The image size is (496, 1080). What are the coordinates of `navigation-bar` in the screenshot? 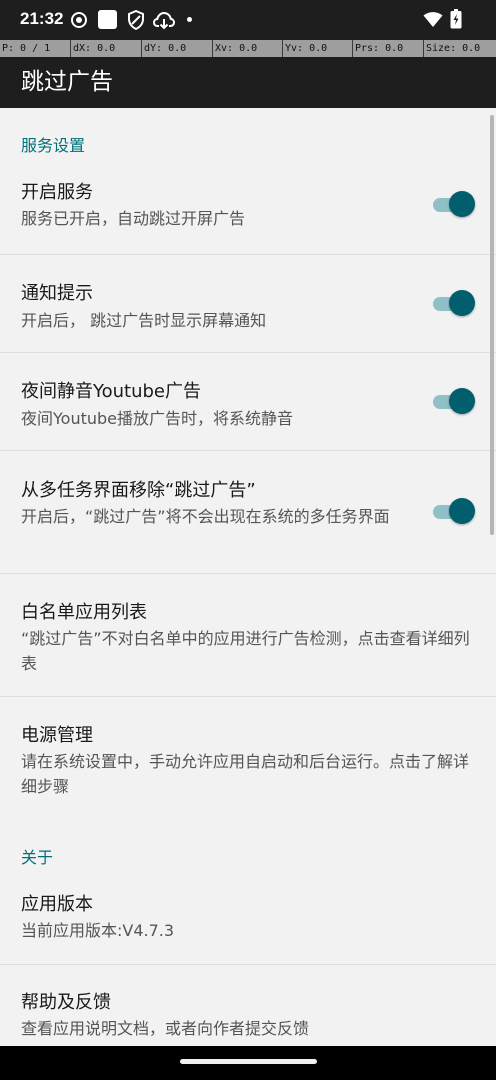 It's located at (248, 1063).